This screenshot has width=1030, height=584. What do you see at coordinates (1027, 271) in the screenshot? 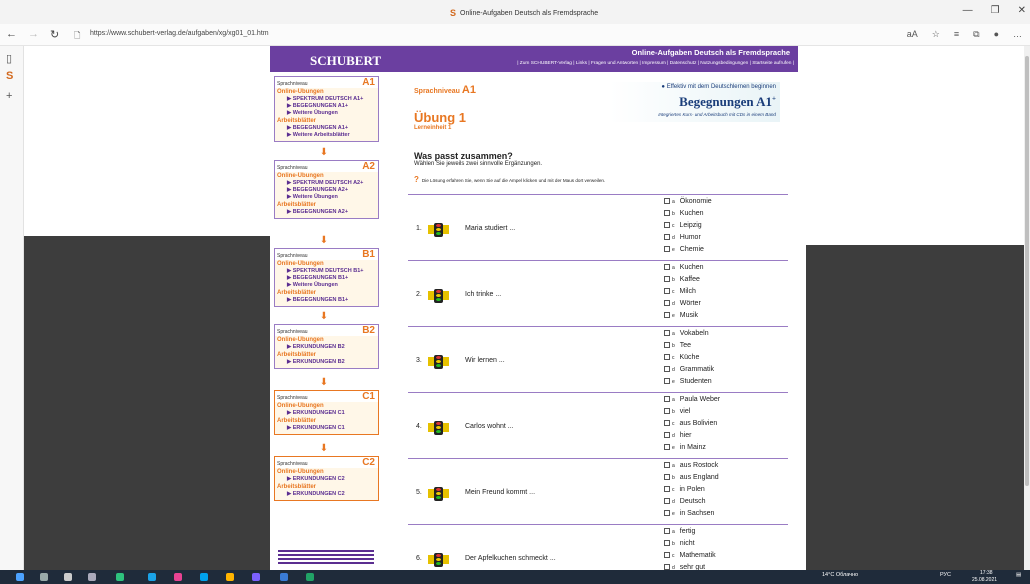
I see `scroll-thumb` at bounding box center [1027, 271].